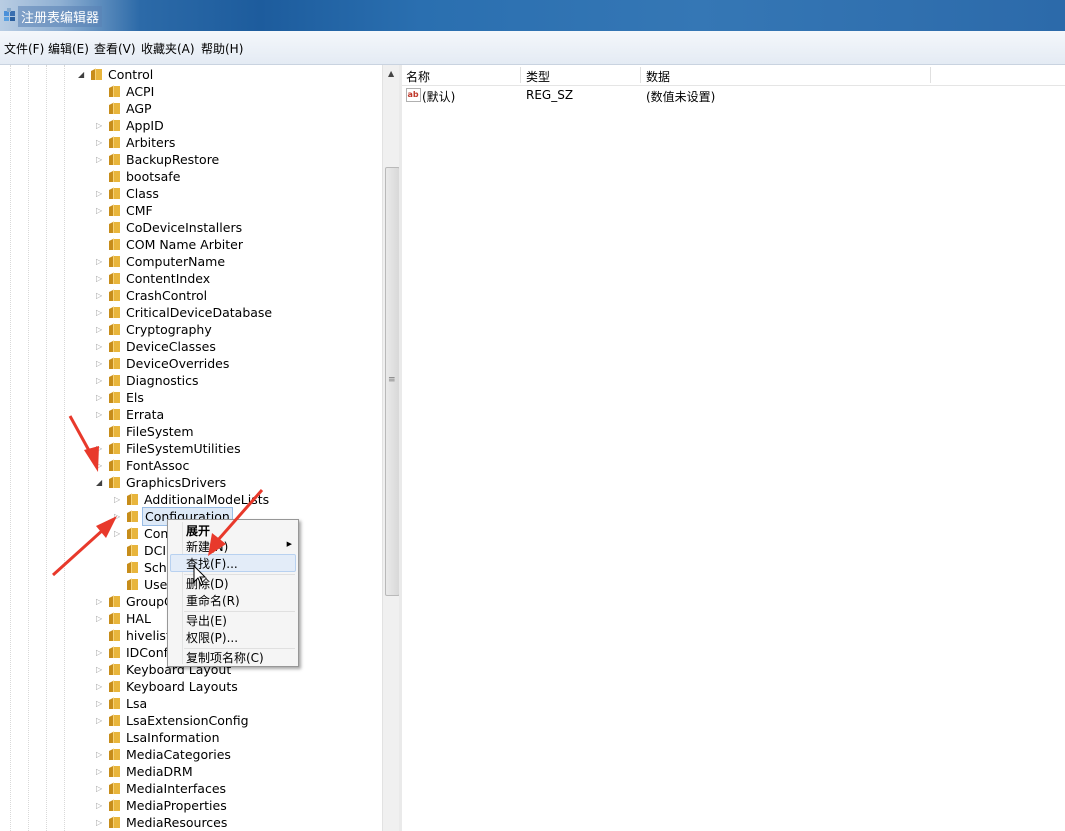 This screenshot has height=831, width=1065. I want to click on column-data: 数据, so click(658, 76).